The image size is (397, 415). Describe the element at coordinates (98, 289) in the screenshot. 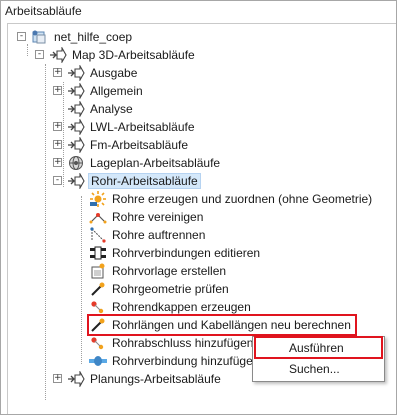

I see `magic-wand-icon` at that location.